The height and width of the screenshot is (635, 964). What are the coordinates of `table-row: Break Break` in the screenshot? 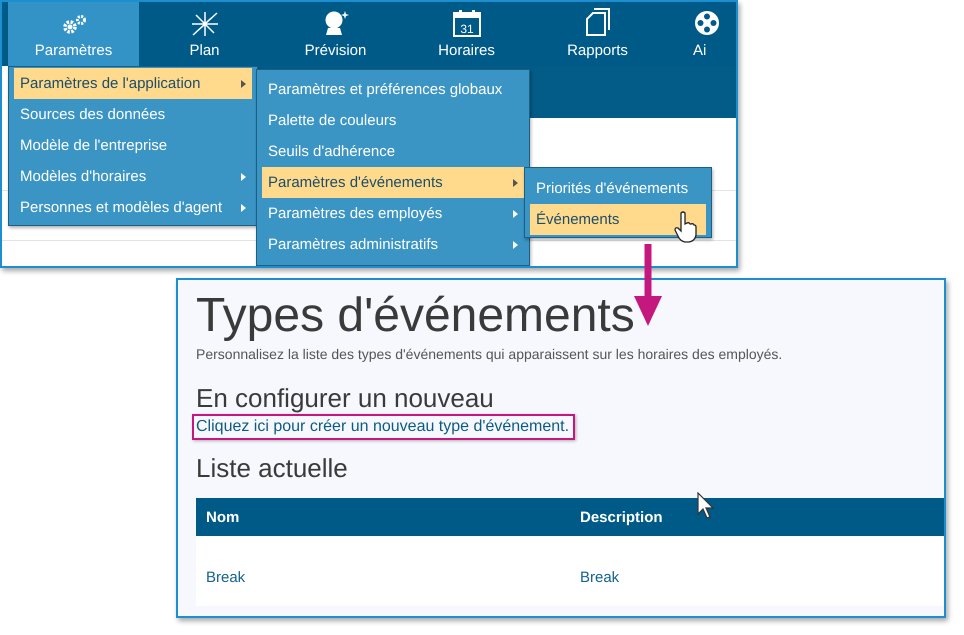 It's located at (570, 571).